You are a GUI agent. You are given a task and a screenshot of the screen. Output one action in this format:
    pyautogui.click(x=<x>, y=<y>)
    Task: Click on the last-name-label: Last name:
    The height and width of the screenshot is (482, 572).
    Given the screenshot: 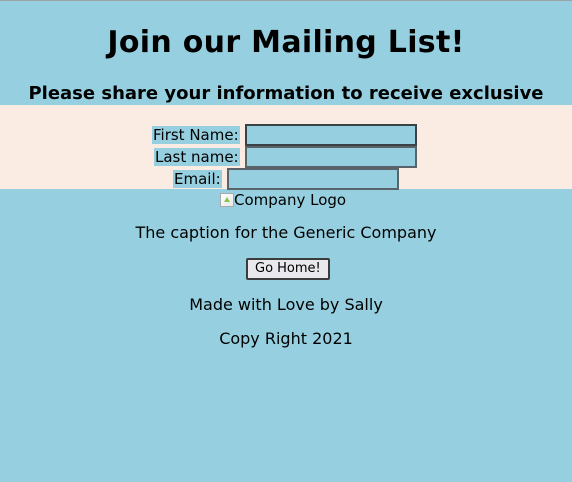 What is the action you would take?
    pyautogui.click(x=197, y=157)
    